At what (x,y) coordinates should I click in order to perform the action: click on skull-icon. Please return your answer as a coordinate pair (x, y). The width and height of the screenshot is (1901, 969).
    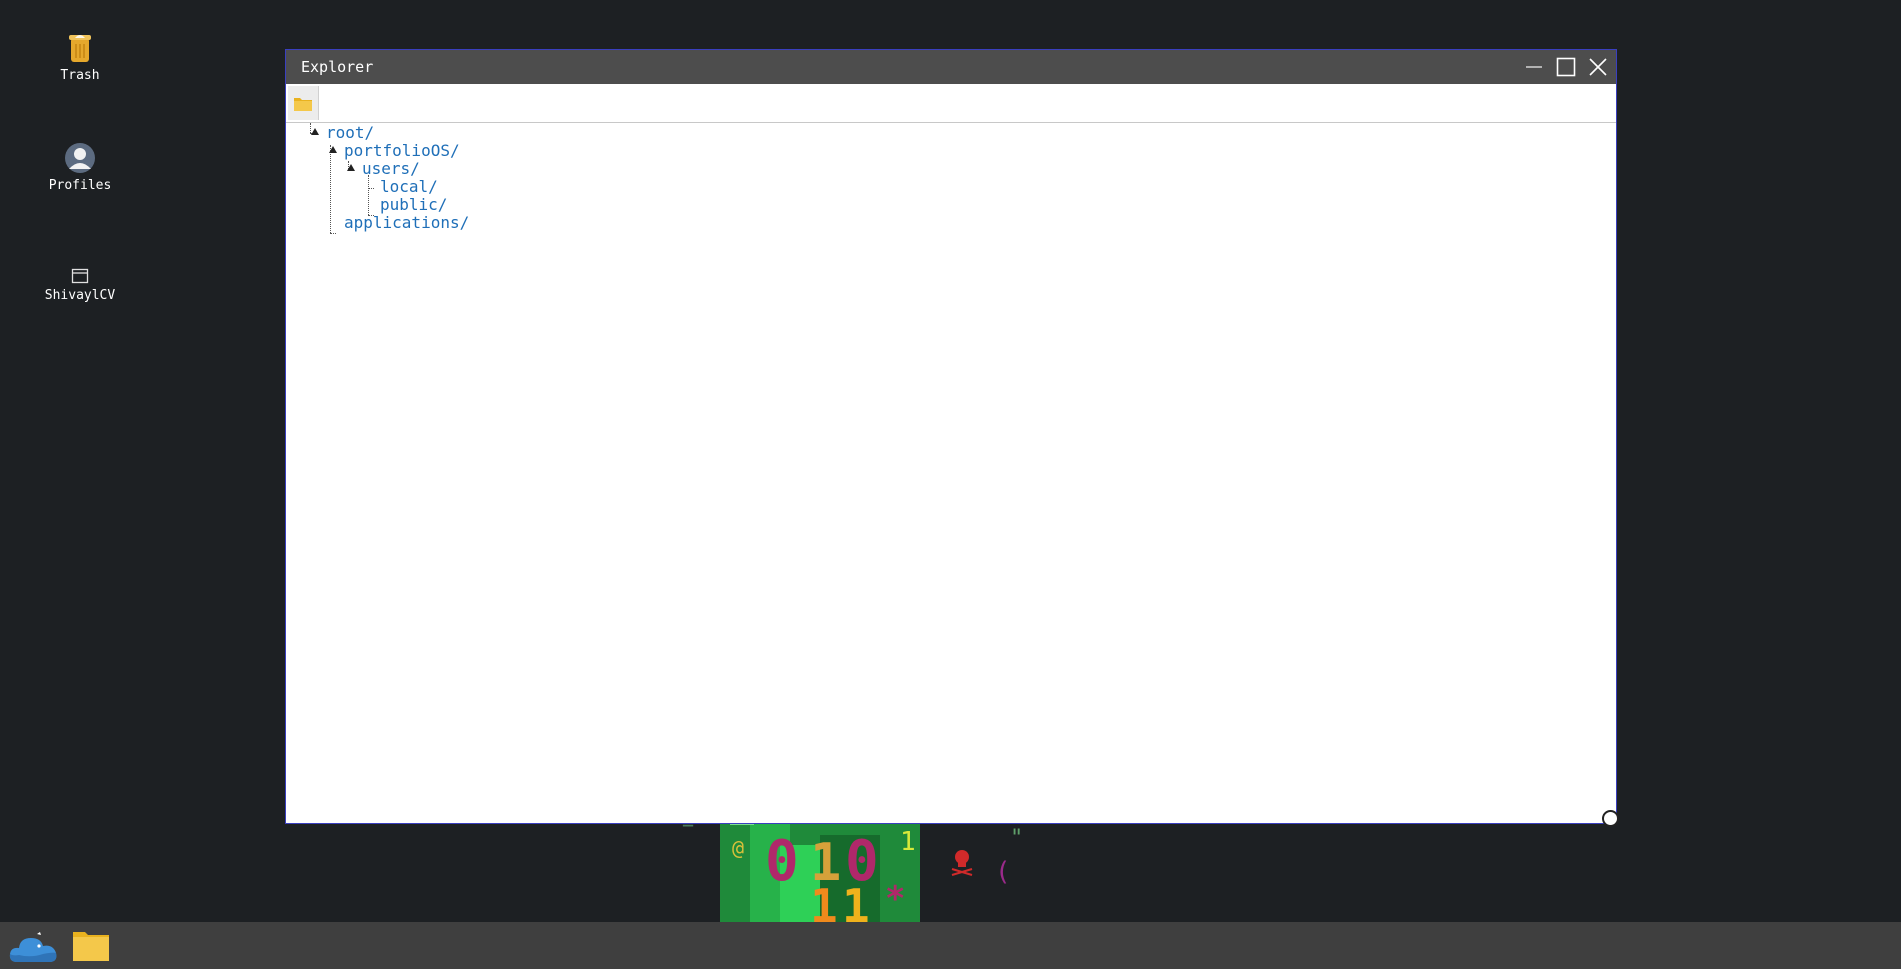
    Looking at the image, I should click on (962, 863).